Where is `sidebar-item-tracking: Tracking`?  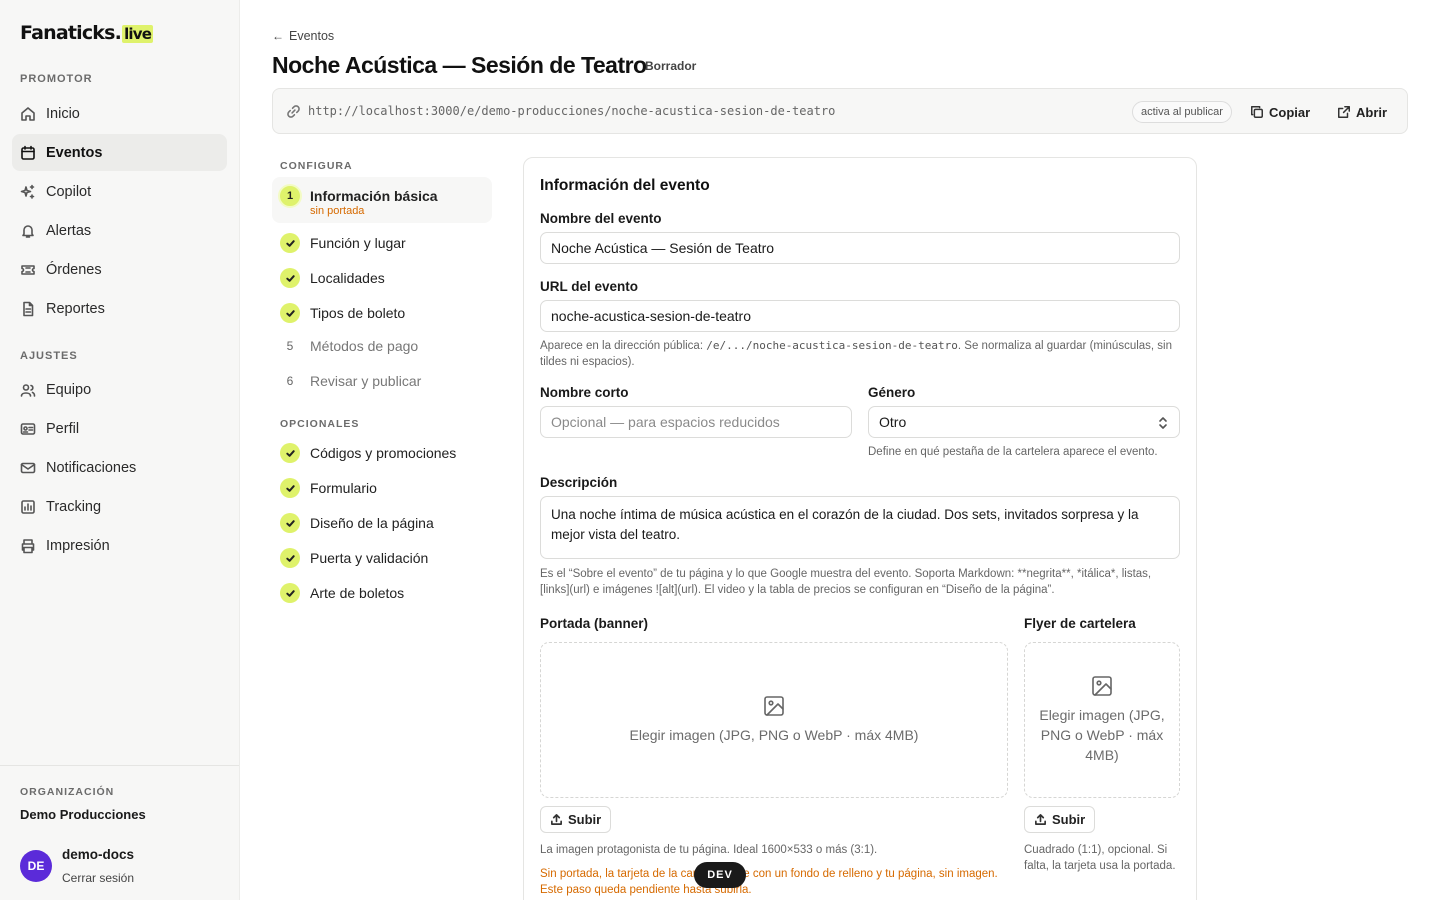 sidebar-item-tracking: Tracking is located at coordinates (119, 506).